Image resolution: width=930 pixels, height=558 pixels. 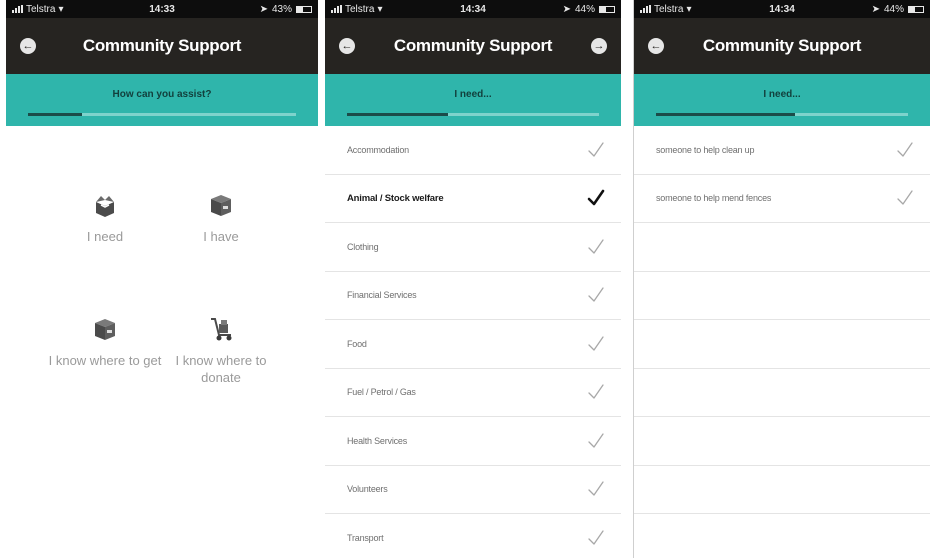 What do you see at coordinates (105, 236) in the screenshot?
I see `tile-label: I need` at bounding box center [105, 236].